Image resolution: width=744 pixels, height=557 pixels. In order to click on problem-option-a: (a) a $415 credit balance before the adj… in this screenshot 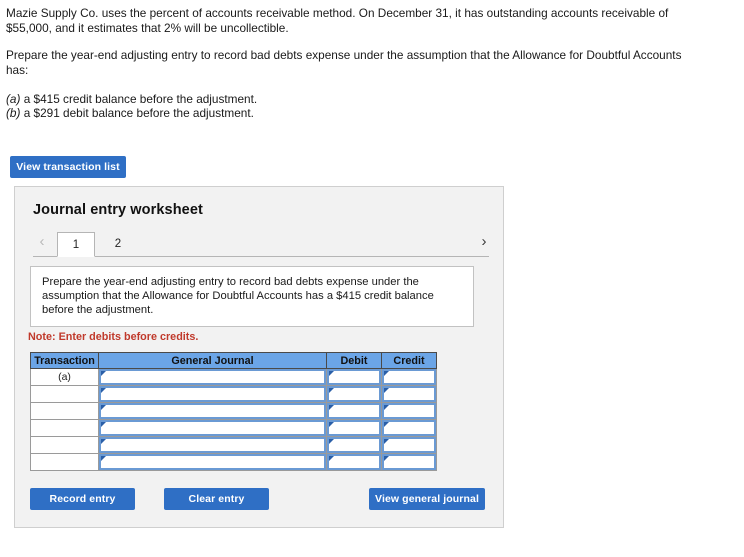, I will do `click(370, 99)`.